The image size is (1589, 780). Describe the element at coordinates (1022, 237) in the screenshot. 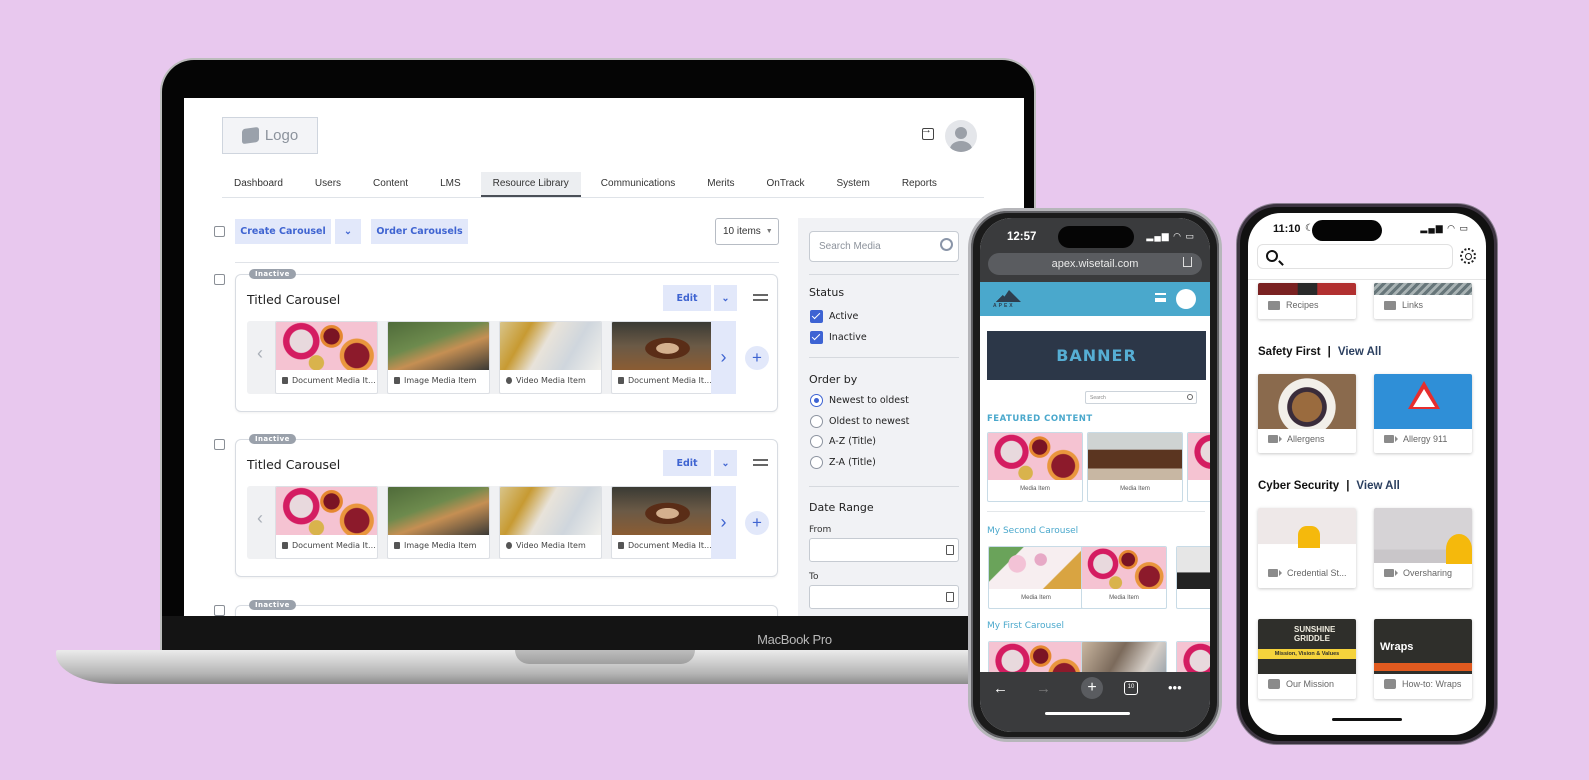

I see `clock: 12:57` at that location.